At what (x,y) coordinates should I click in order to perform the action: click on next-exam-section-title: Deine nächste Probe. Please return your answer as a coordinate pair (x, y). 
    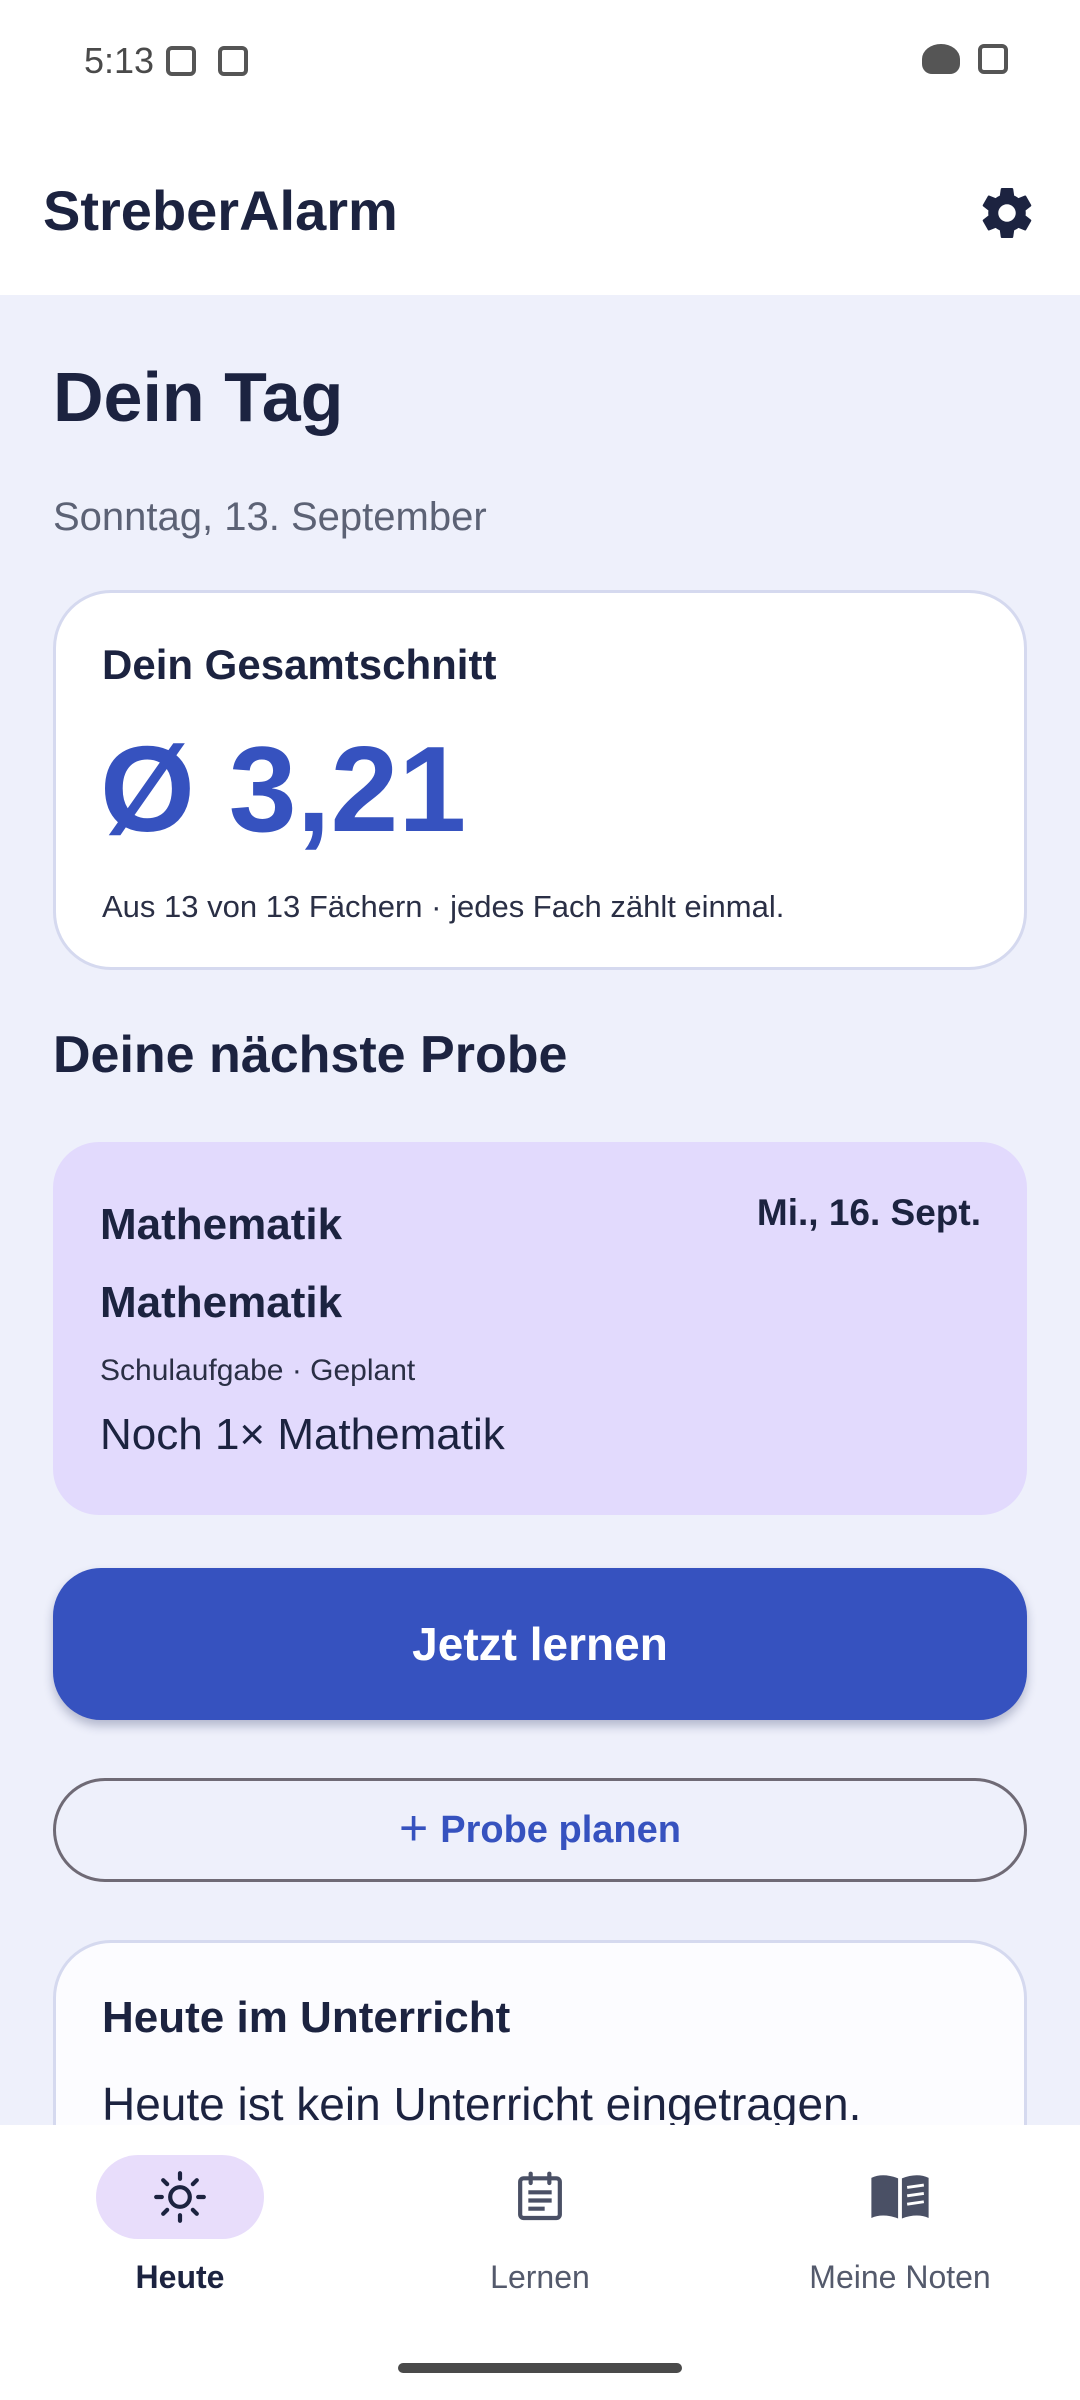
    Looking at the image, I should click on (310, 1055).